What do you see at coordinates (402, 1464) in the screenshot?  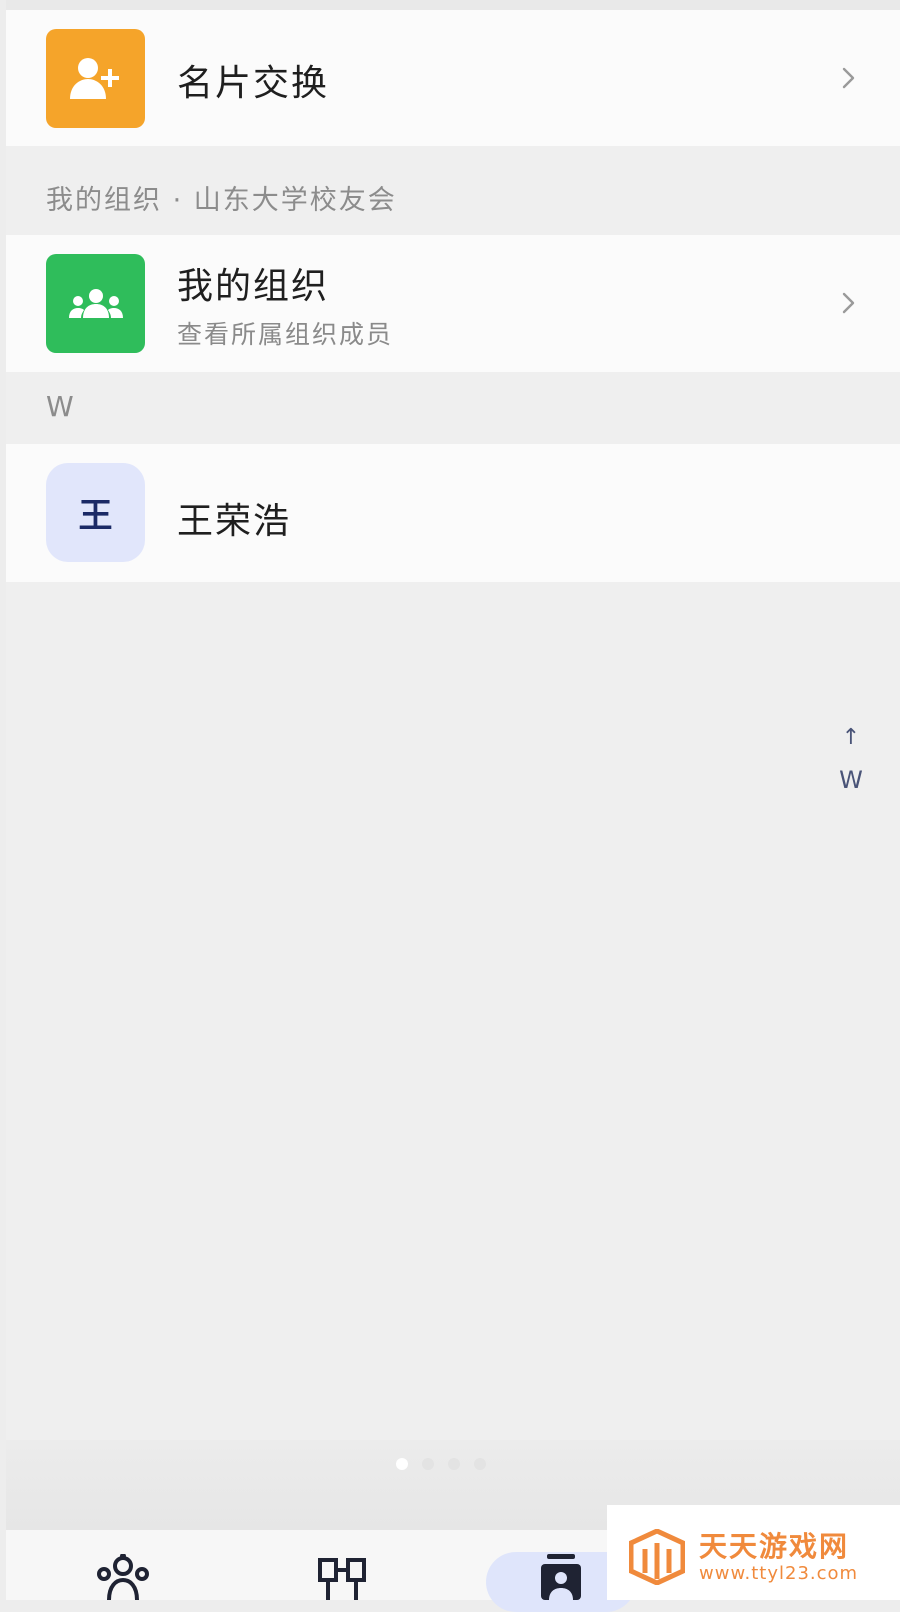 I see `page-dot-active` at bounding box center [402, 1464].